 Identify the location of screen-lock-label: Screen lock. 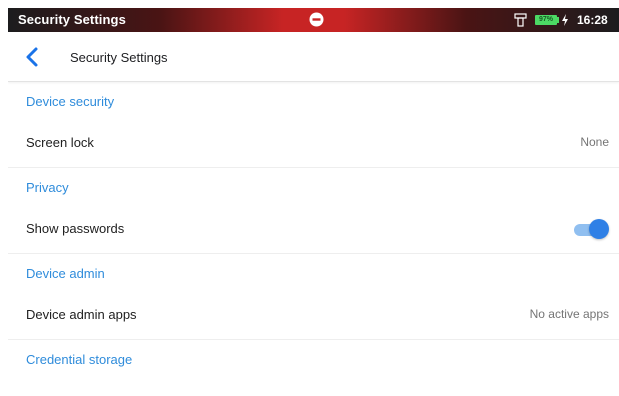
(60, 142).